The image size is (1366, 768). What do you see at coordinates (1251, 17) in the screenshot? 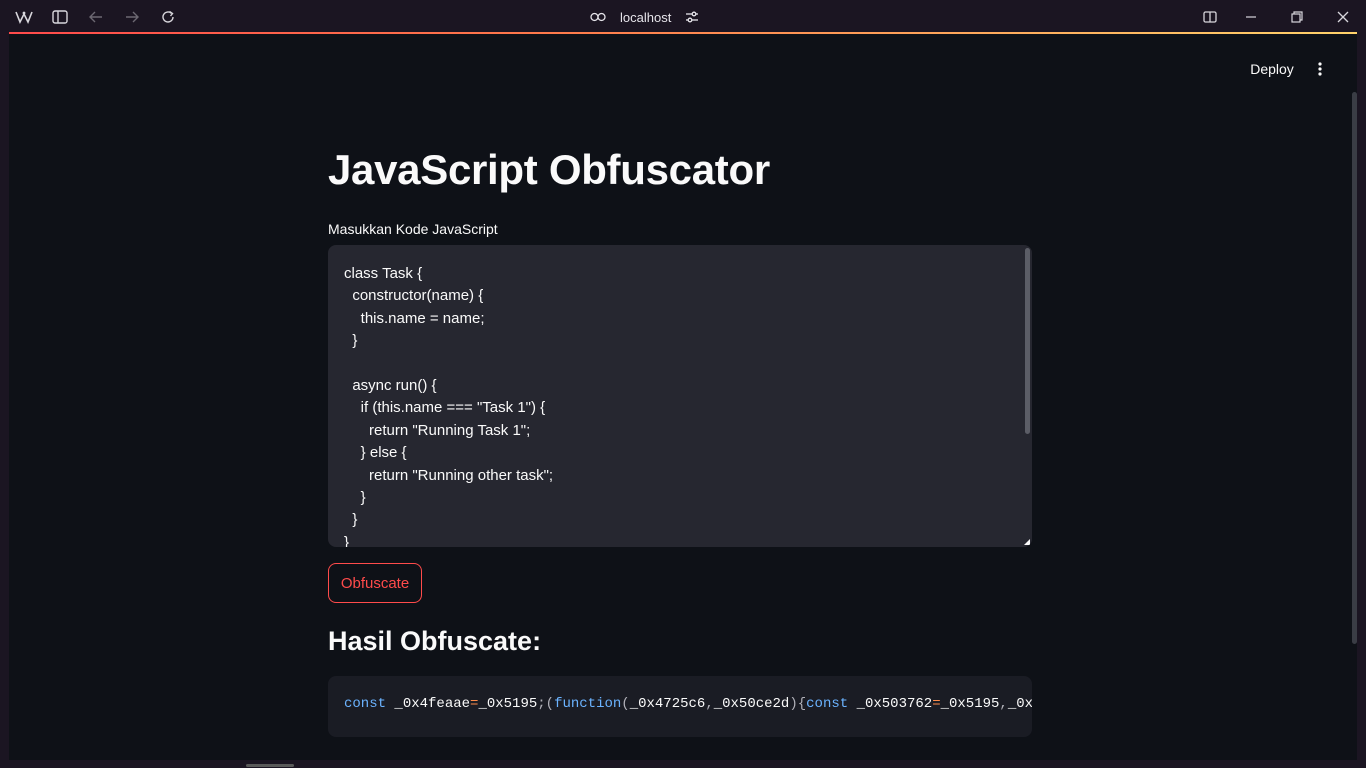
I see `minimize-icon` at bounding box center [1251, 17].